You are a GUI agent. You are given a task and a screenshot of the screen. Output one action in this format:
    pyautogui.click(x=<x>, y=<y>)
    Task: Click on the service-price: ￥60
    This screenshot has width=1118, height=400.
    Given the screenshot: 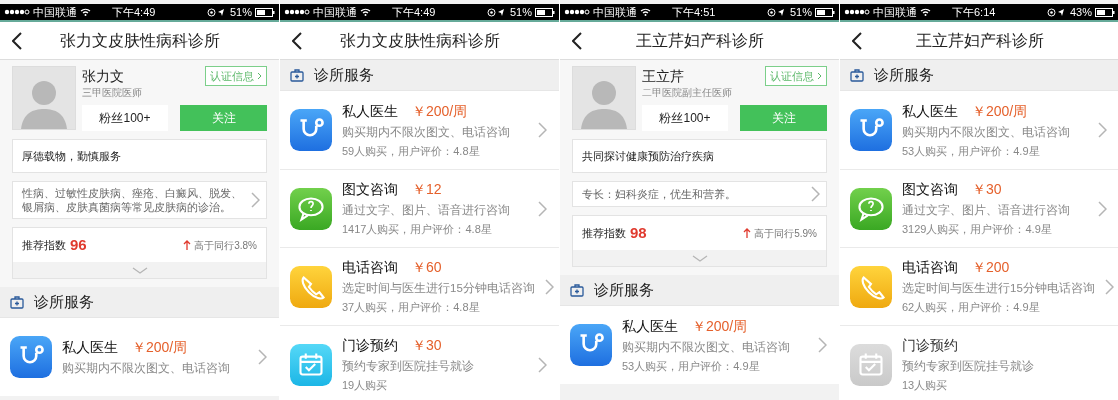 What is the action you would take?
    pyautogui.click(x=427, y=268)
    